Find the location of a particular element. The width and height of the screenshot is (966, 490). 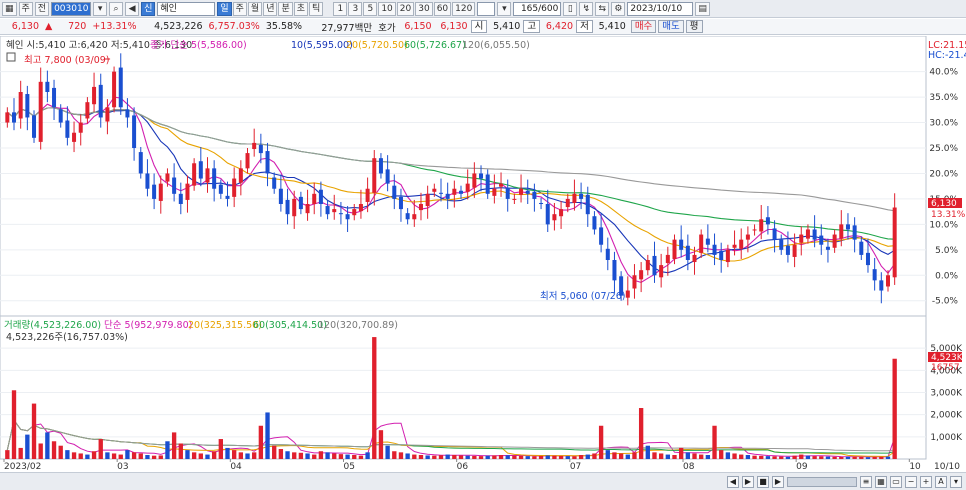

ma20-legend: 20(5,720.50) is located at coordinates (377, 45).